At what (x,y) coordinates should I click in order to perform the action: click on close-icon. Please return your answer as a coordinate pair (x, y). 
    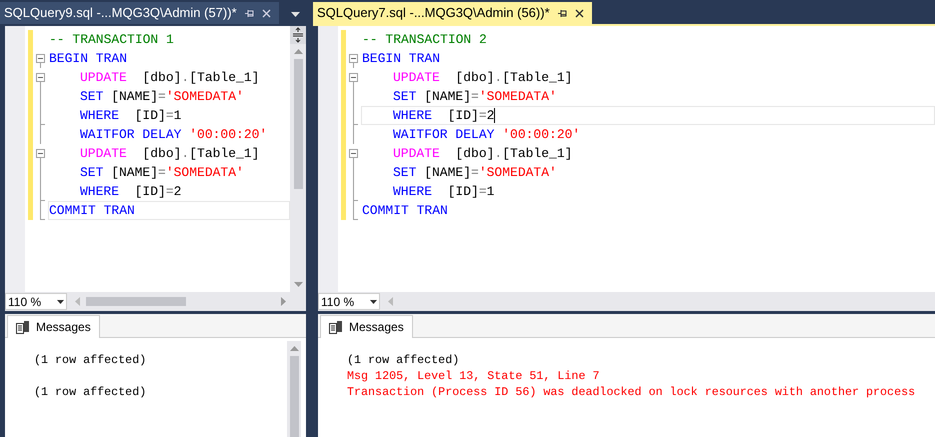
    Looking at the image, I should click on (579, 13).